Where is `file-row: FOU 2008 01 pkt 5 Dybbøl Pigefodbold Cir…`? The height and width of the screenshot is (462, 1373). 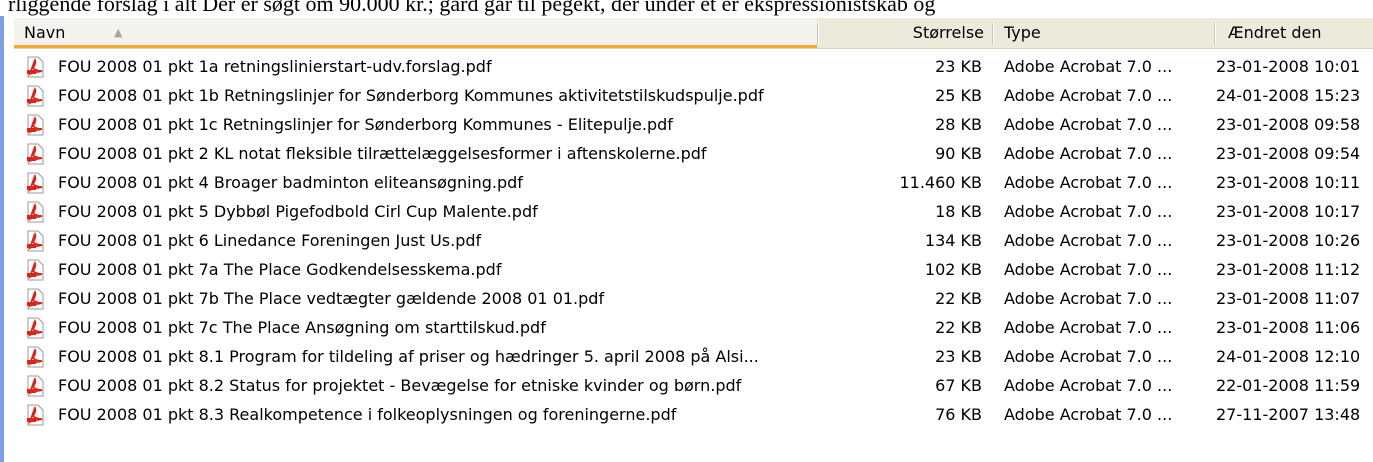
file-row: FOU 2008 01 pkt 5 Dybbøl Pigefodbold Cir… is located at coordinates (698, 212).